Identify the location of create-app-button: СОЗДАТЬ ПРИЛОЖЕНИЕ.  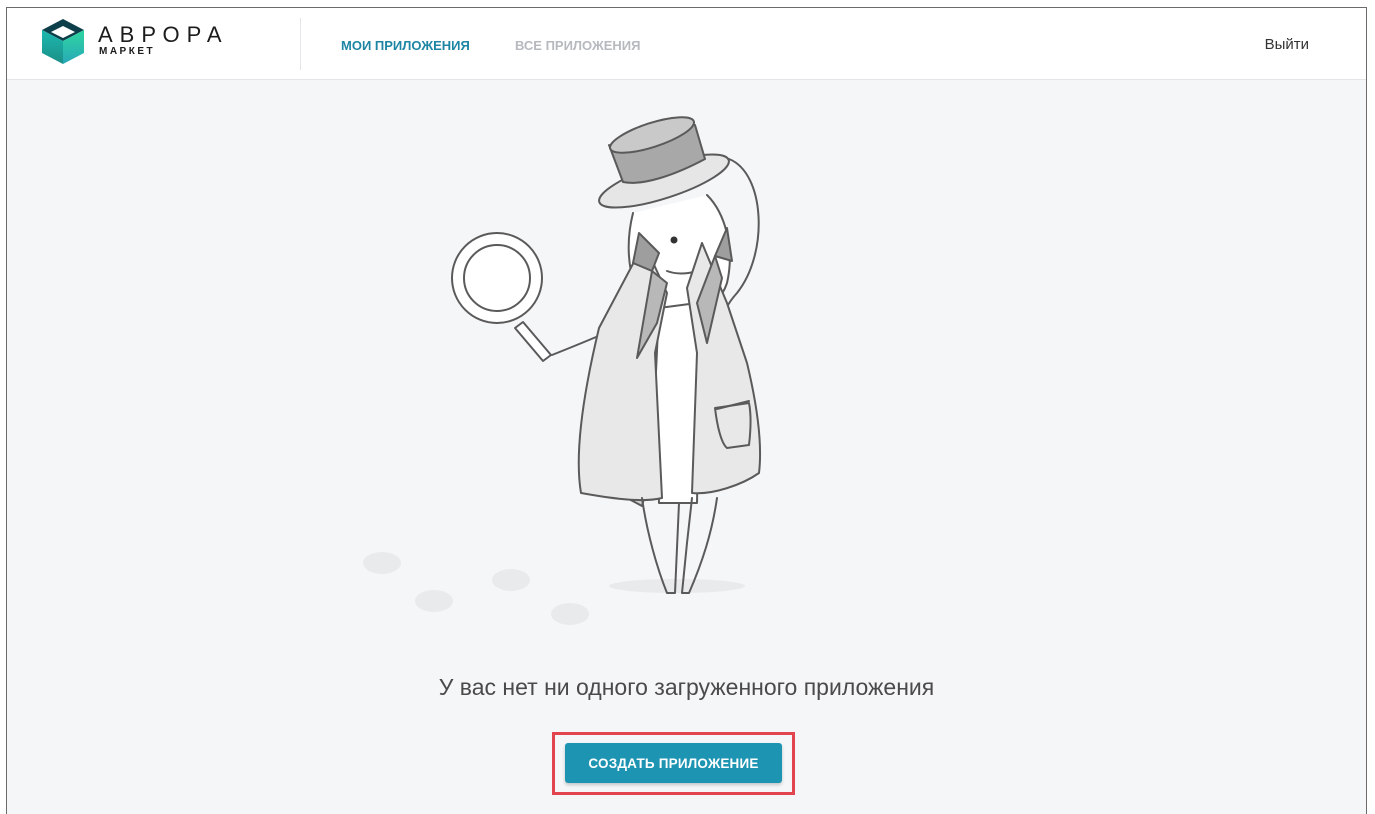
(673, 763).